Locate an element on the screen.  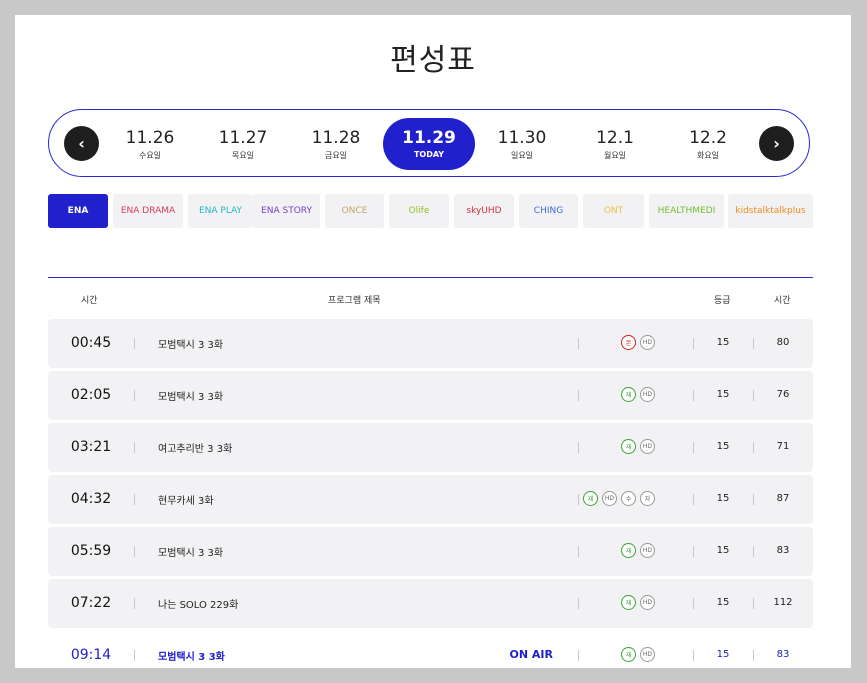
channel-tab-ont: ONT is located at coordinates (613, 211).